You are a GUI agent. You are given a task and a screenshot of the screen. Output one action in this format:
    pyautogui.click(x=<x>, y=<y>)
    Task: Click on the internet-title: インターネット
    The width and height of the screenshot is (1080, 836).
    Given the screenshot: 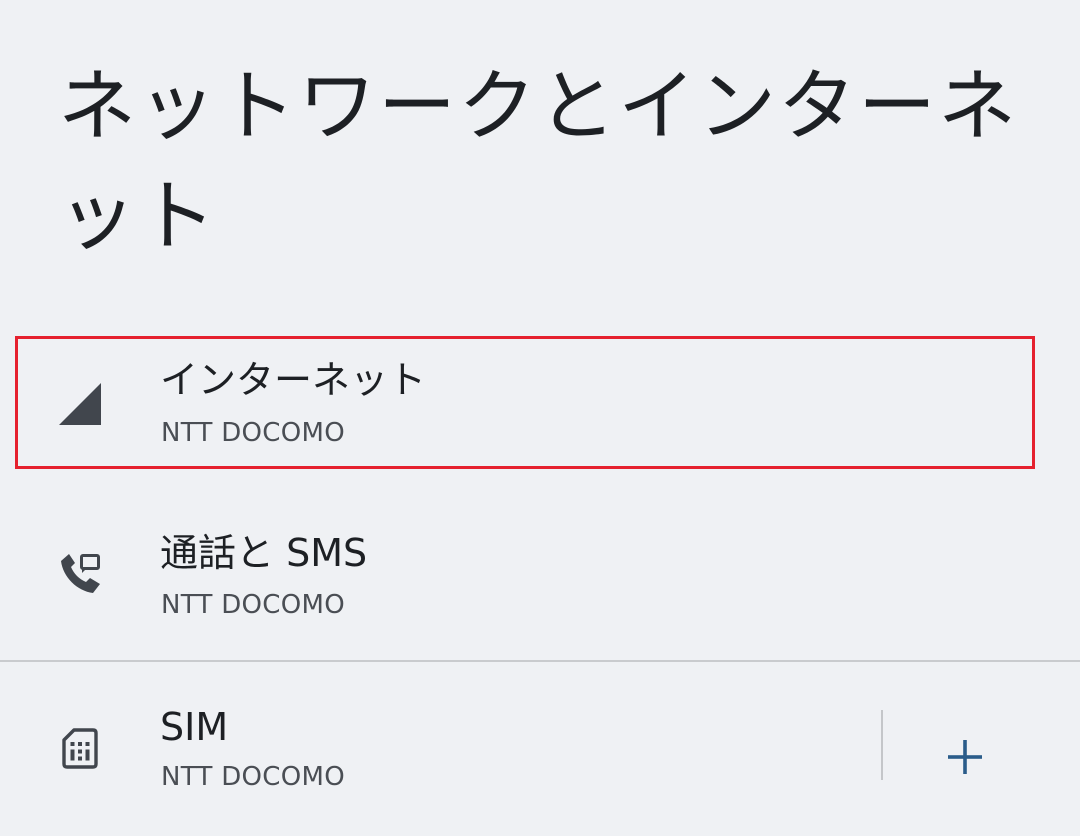 What is the action you would take?
    pyautogui.click(x=293, y=380)
    